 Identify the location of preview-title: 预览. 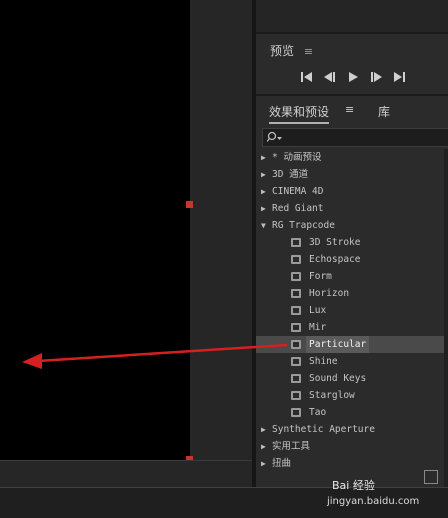
(282, 51).